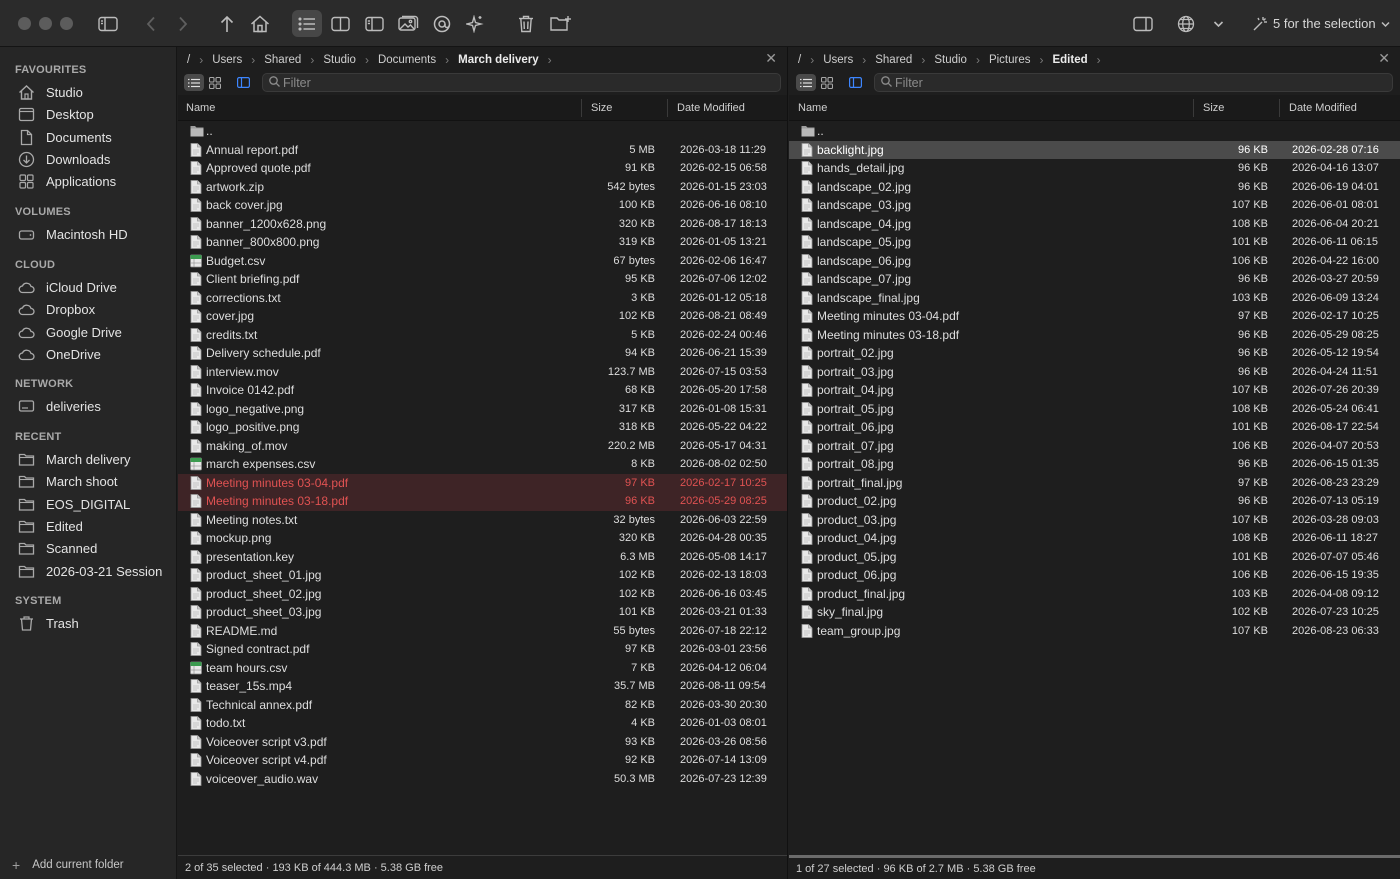 The image size is (1400, 879). What do you see at coordinates (1094, 427) in the screenshot?
I see `table-row: portrait_06.jpg 101 KB 2026-08-17 22:54` at bounding box center [1094, 427].